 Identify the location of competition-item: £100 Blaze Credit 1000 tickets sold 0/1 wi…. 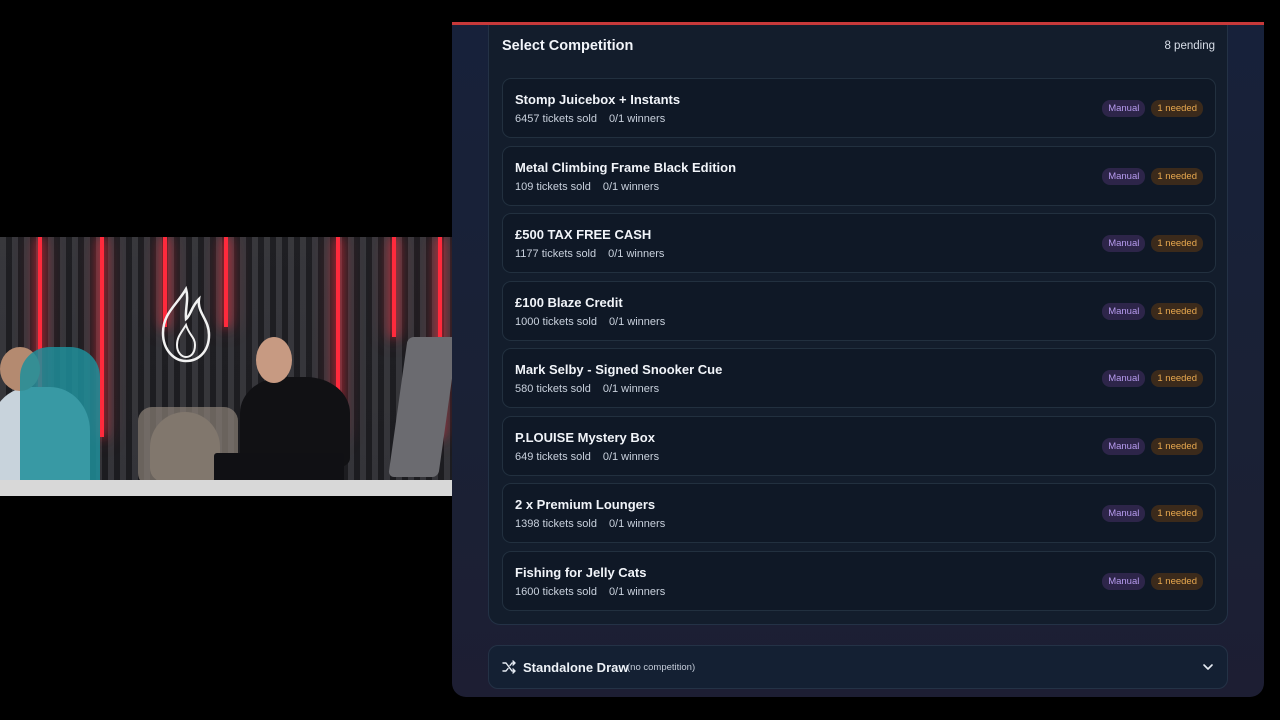
(859, 310).